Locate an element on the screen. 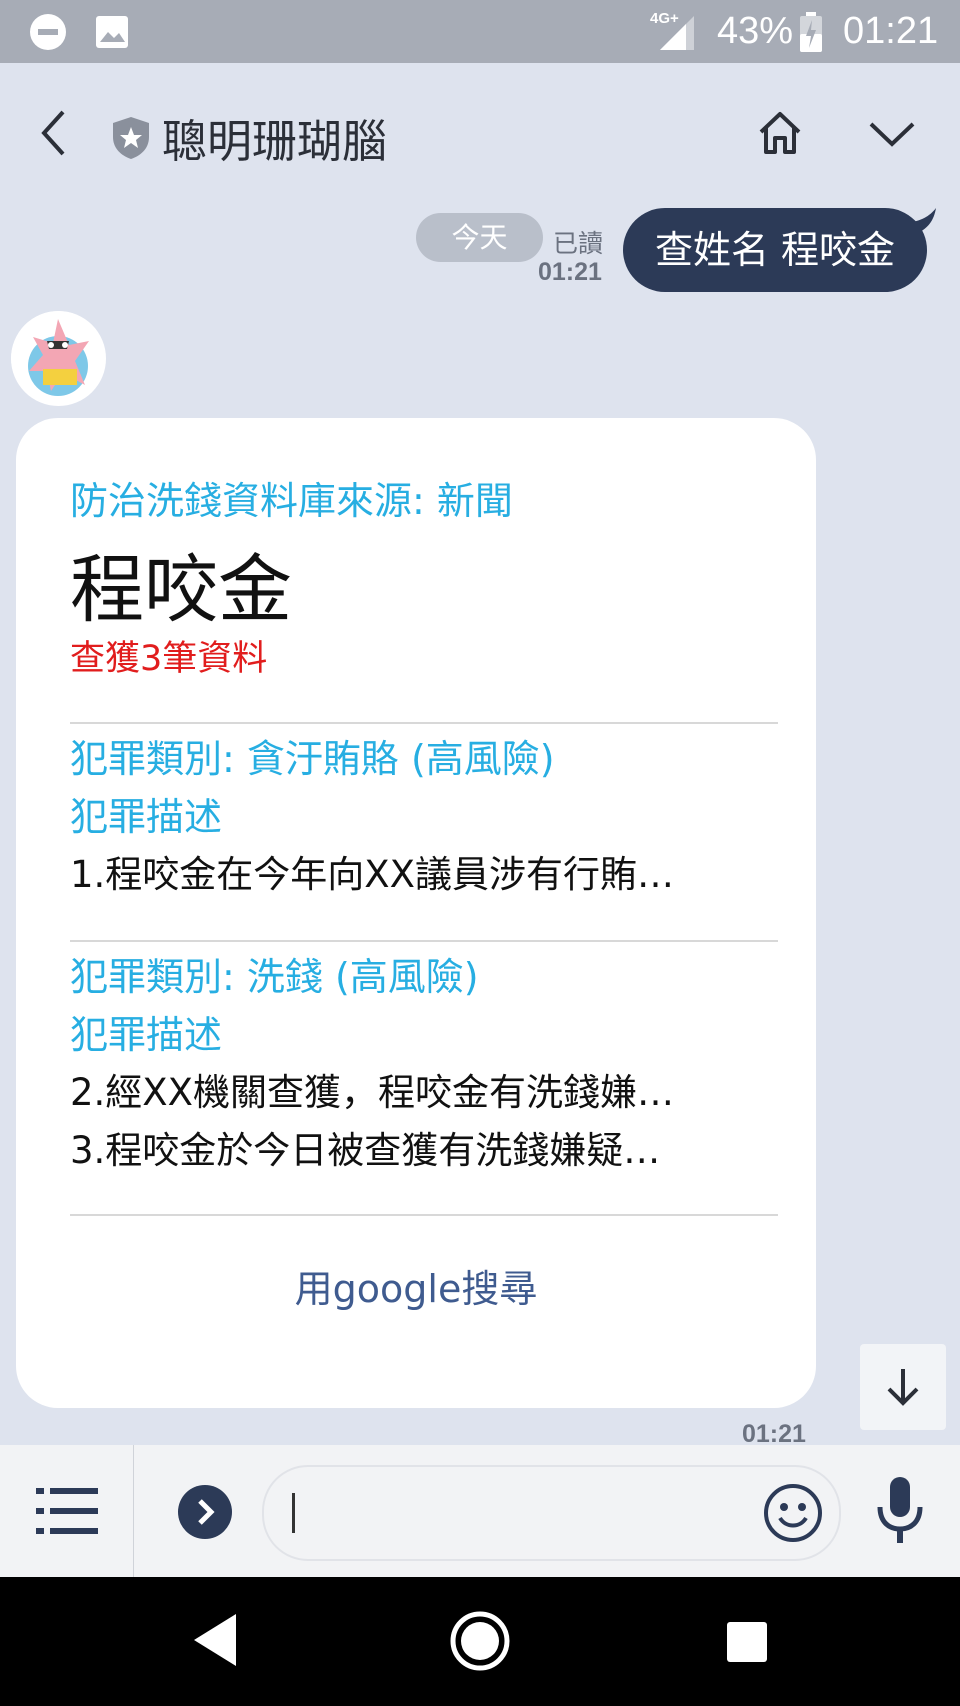  message-input is located at coordinates (551, 1513).